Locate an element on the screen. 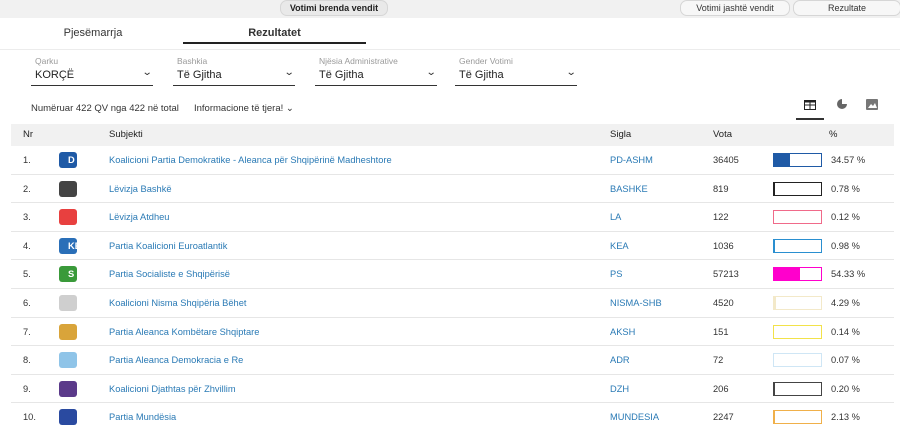 This screenshot has height=427, width=900. party-votes: 4520 is located at coordinates (723, 302).